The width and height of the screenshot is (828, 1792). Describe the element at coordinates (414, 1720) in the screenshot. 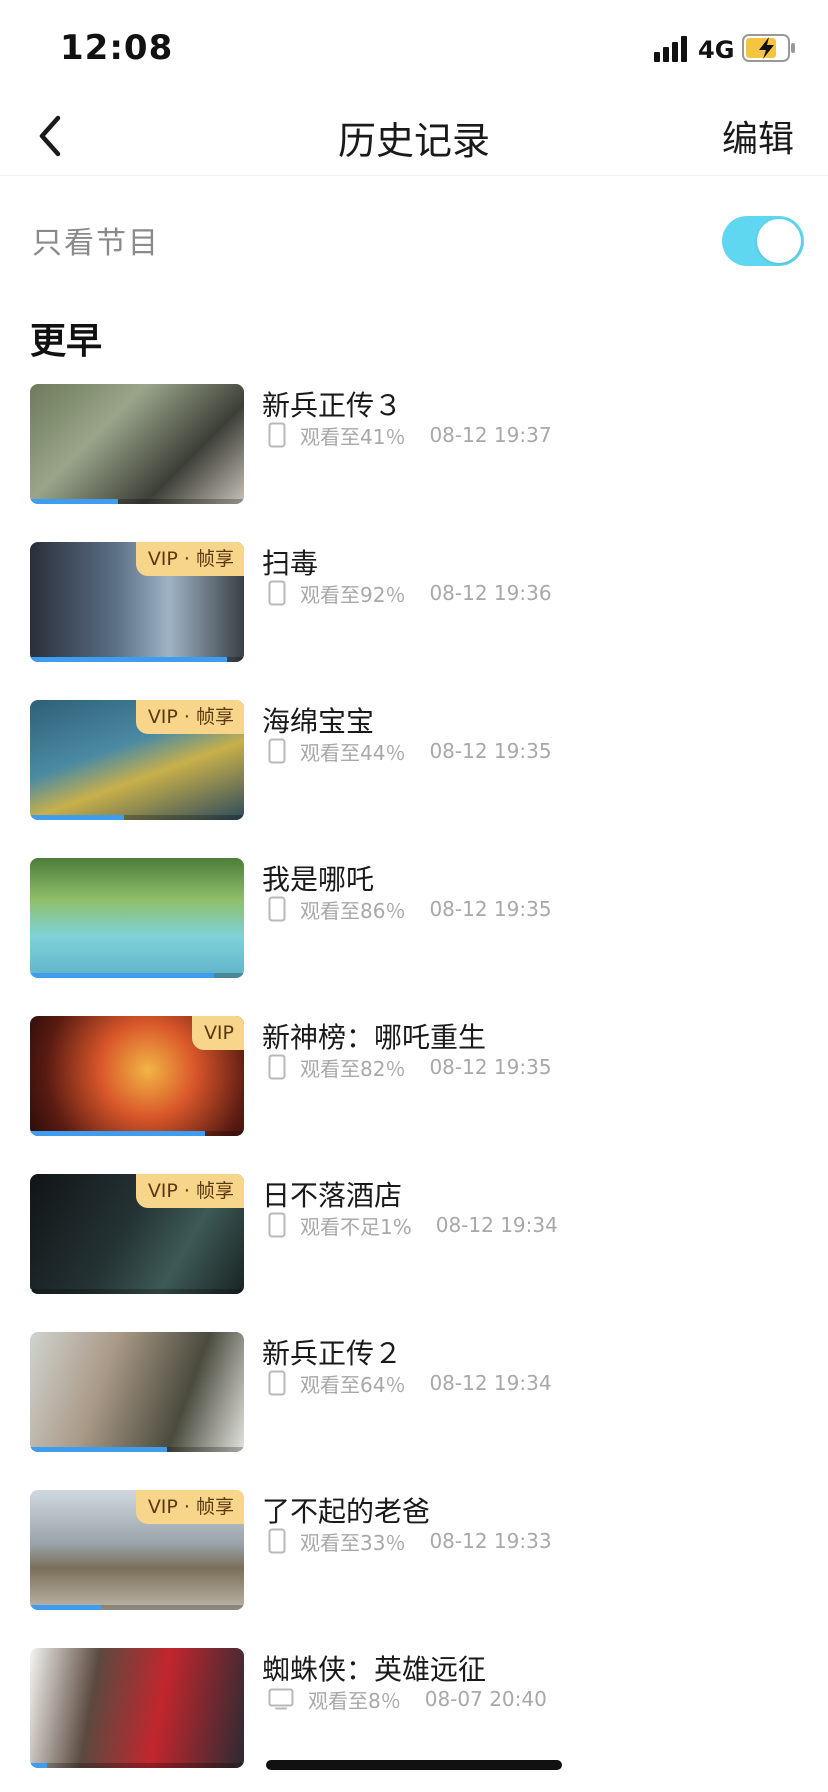

I see `history-item: 蜘蛛侠：英雄远征 观看至8％ 08-07 20:40` at that location.